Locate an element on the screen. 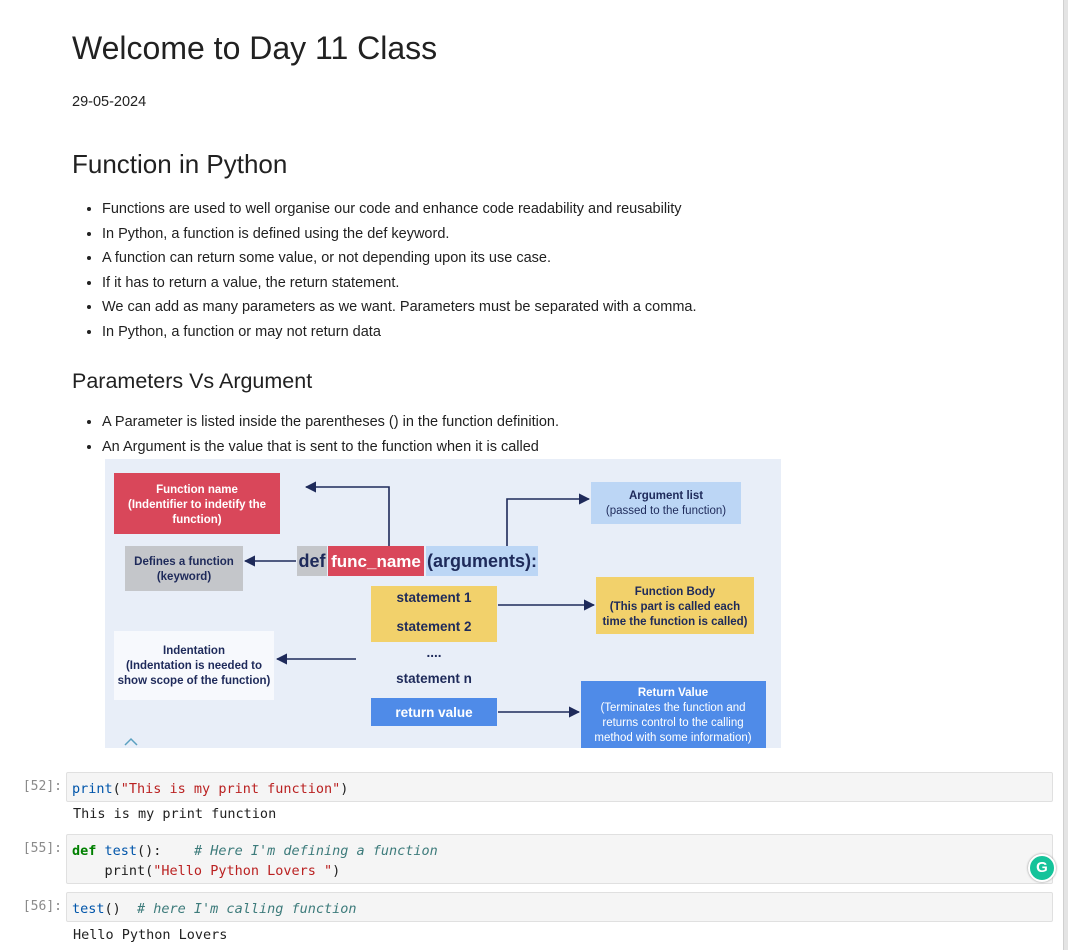 The width and height of the screenshot is (1068, 950). function-name-title: Function name is located at coordinates (197, 490).